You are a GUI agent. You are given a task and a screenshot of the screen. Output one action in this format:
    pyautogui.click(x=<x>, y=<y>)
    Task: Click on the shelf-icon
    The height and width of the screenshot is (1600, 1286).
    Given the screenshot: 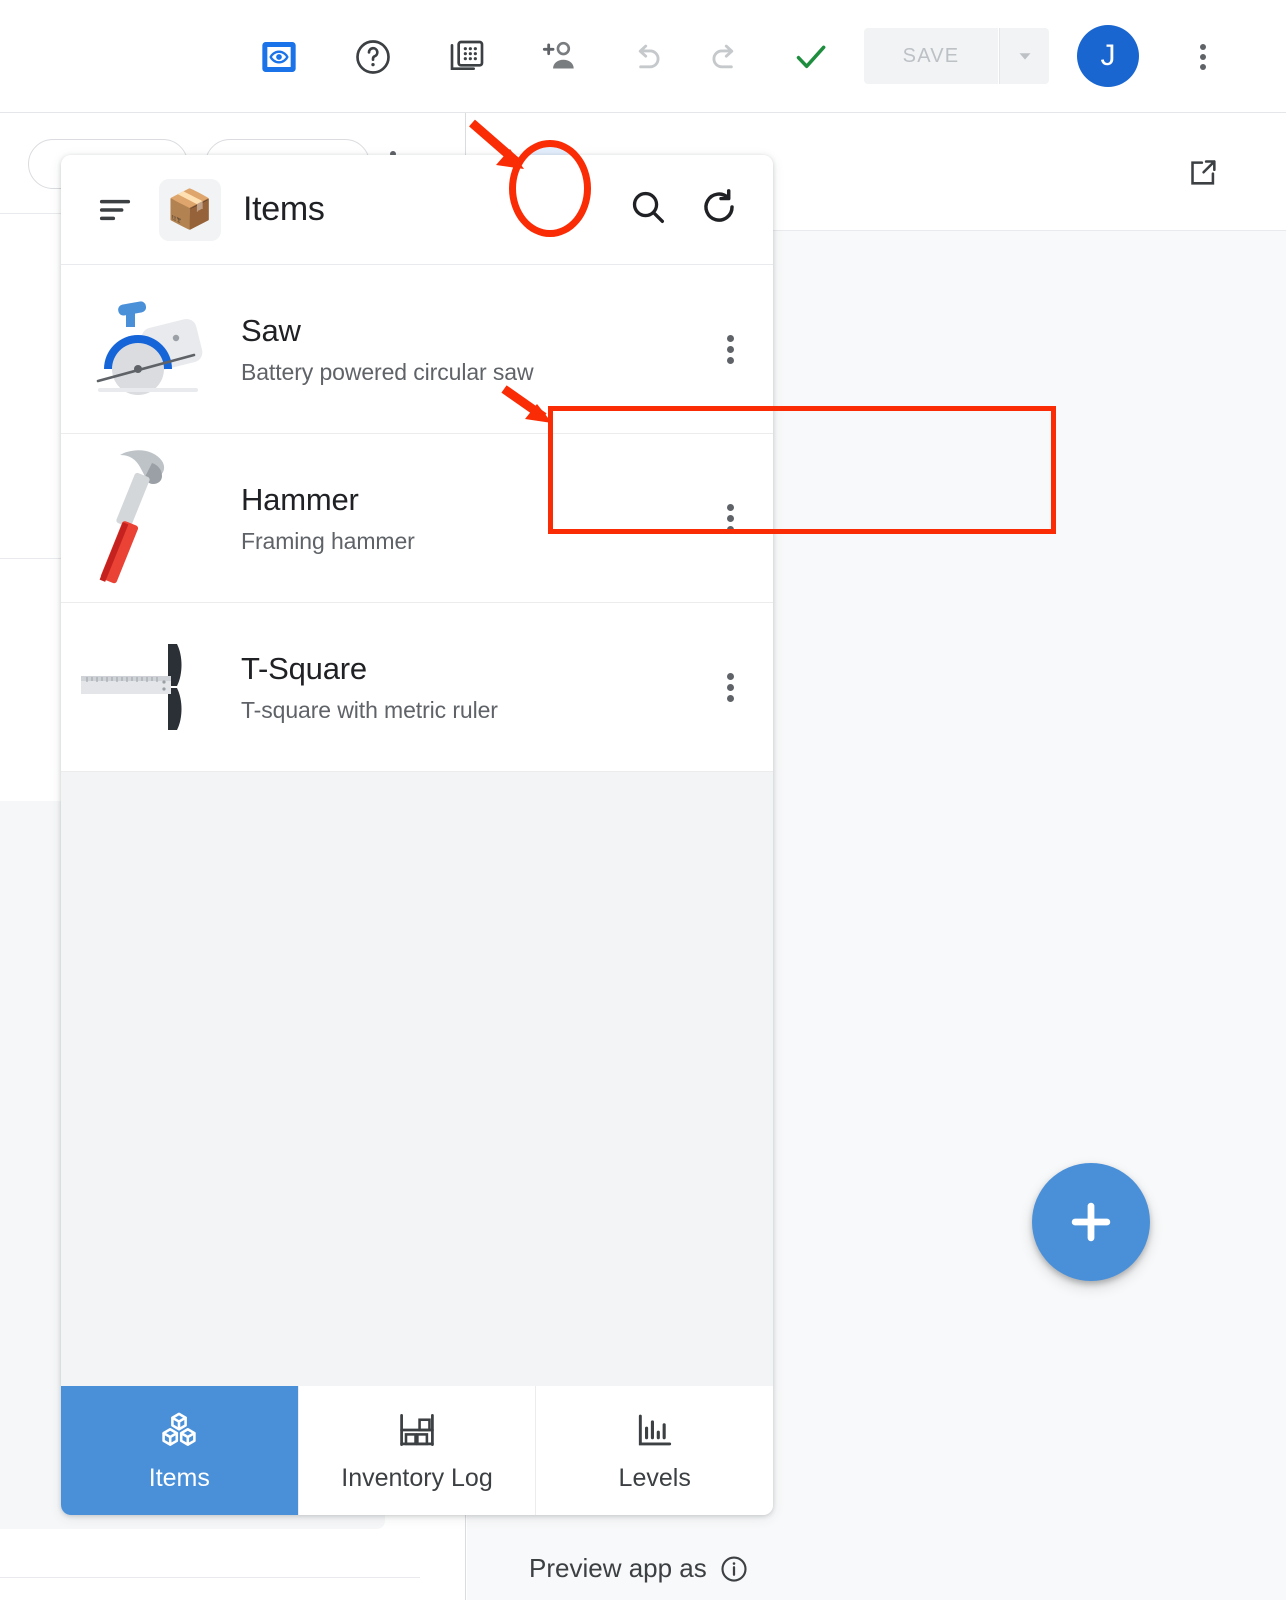 What is the action you would take?
    pyautogui.click(x=417, y=1430)
    